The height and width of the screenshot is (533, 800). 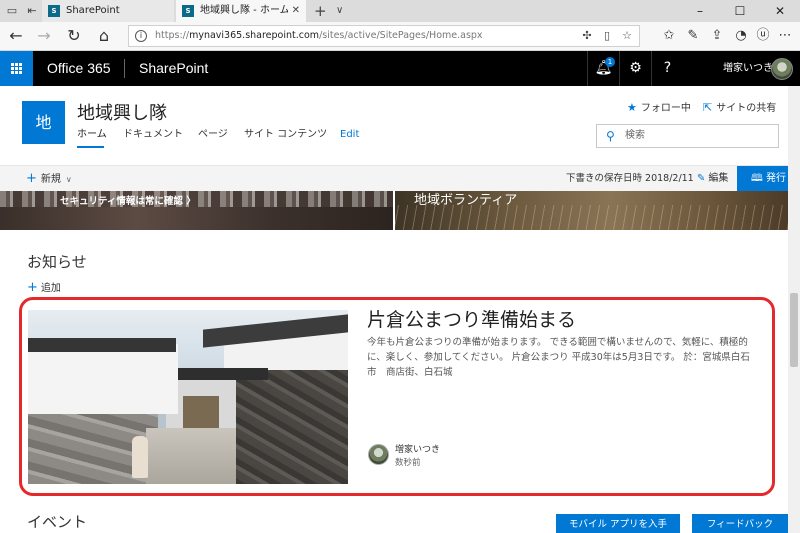 What do you see at coordinates (57, 262) in the screenshot?
I see `news-heading: お知らせ` at bounding box center [57, 262].